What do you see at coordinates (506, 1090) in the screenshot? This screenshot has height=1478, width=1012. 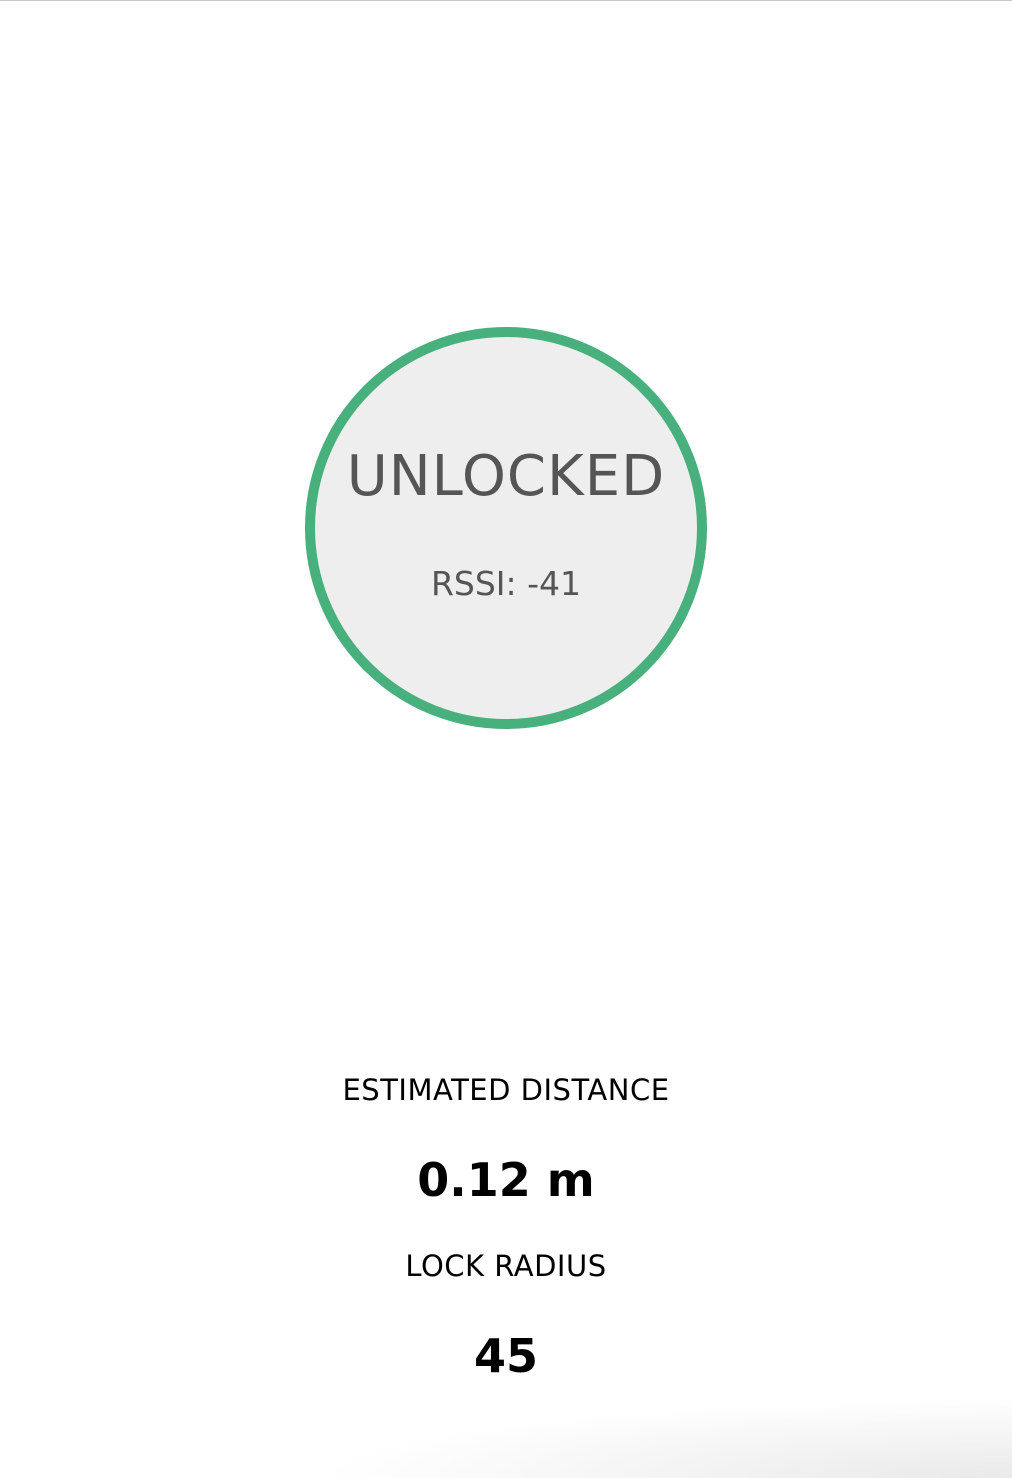 I see `estimated-distance-label: ESTIMATED DISTANCE` at bounding box center [506, 1090].